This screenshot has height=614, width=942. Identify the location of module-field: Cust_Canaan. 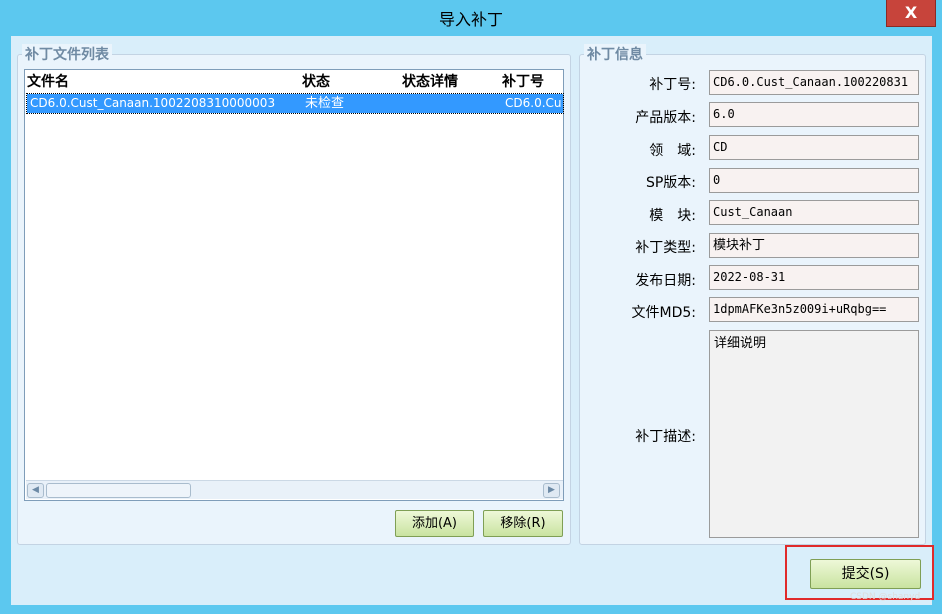
(814, 212).